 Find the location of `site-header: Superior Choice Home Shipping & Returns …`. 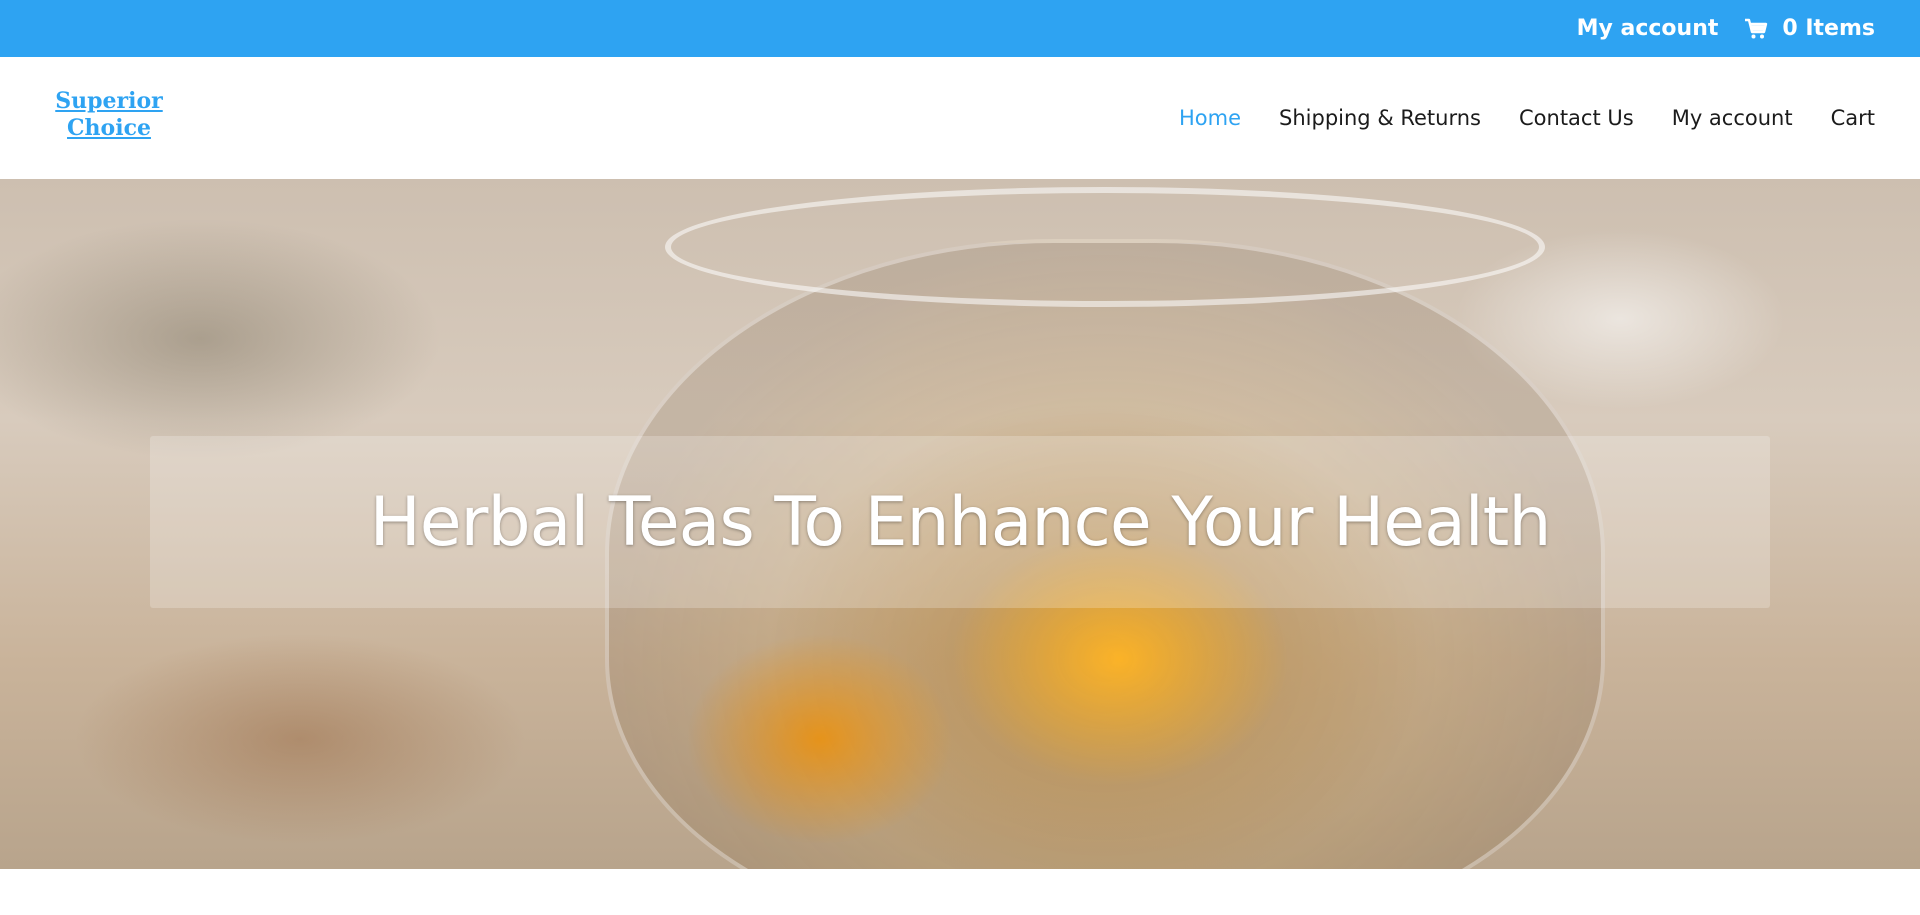

site-header: Superior Choice Home Shipping & Returns … is located at coordinates (960, 118).